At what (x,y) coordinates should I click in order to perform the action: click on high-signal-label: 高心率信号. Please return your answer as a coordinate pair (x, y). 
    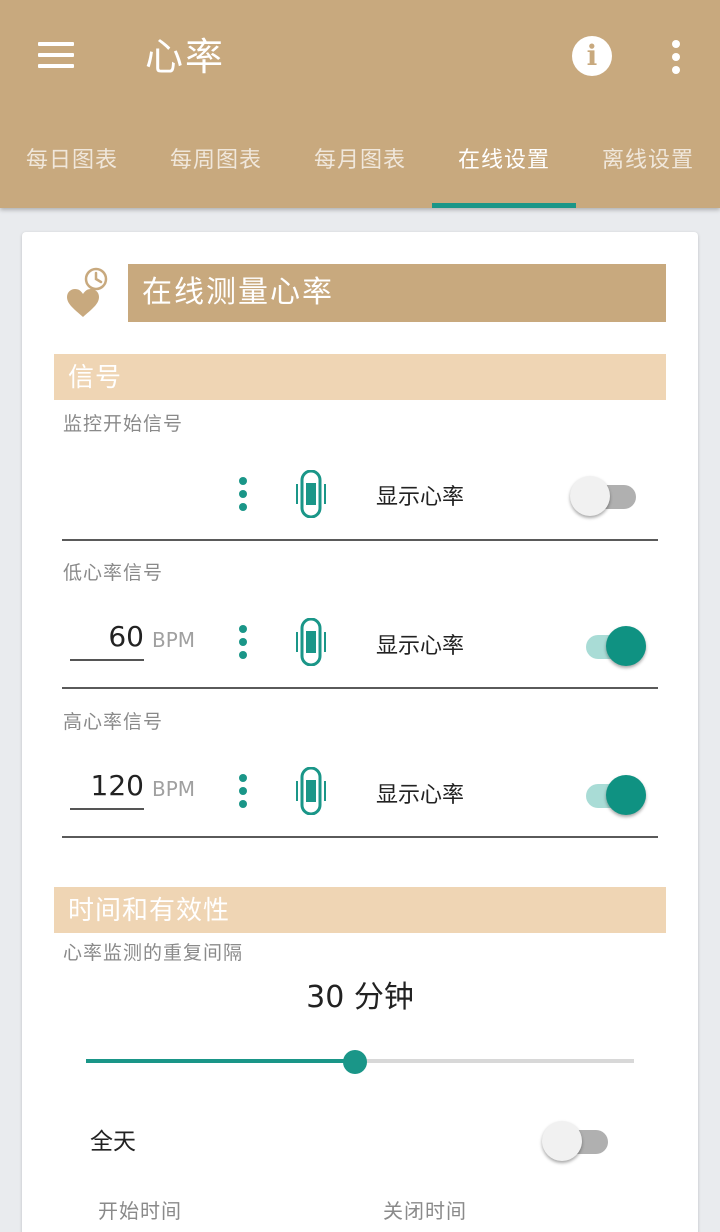
    Looking at the image, I should click on (113, 722).